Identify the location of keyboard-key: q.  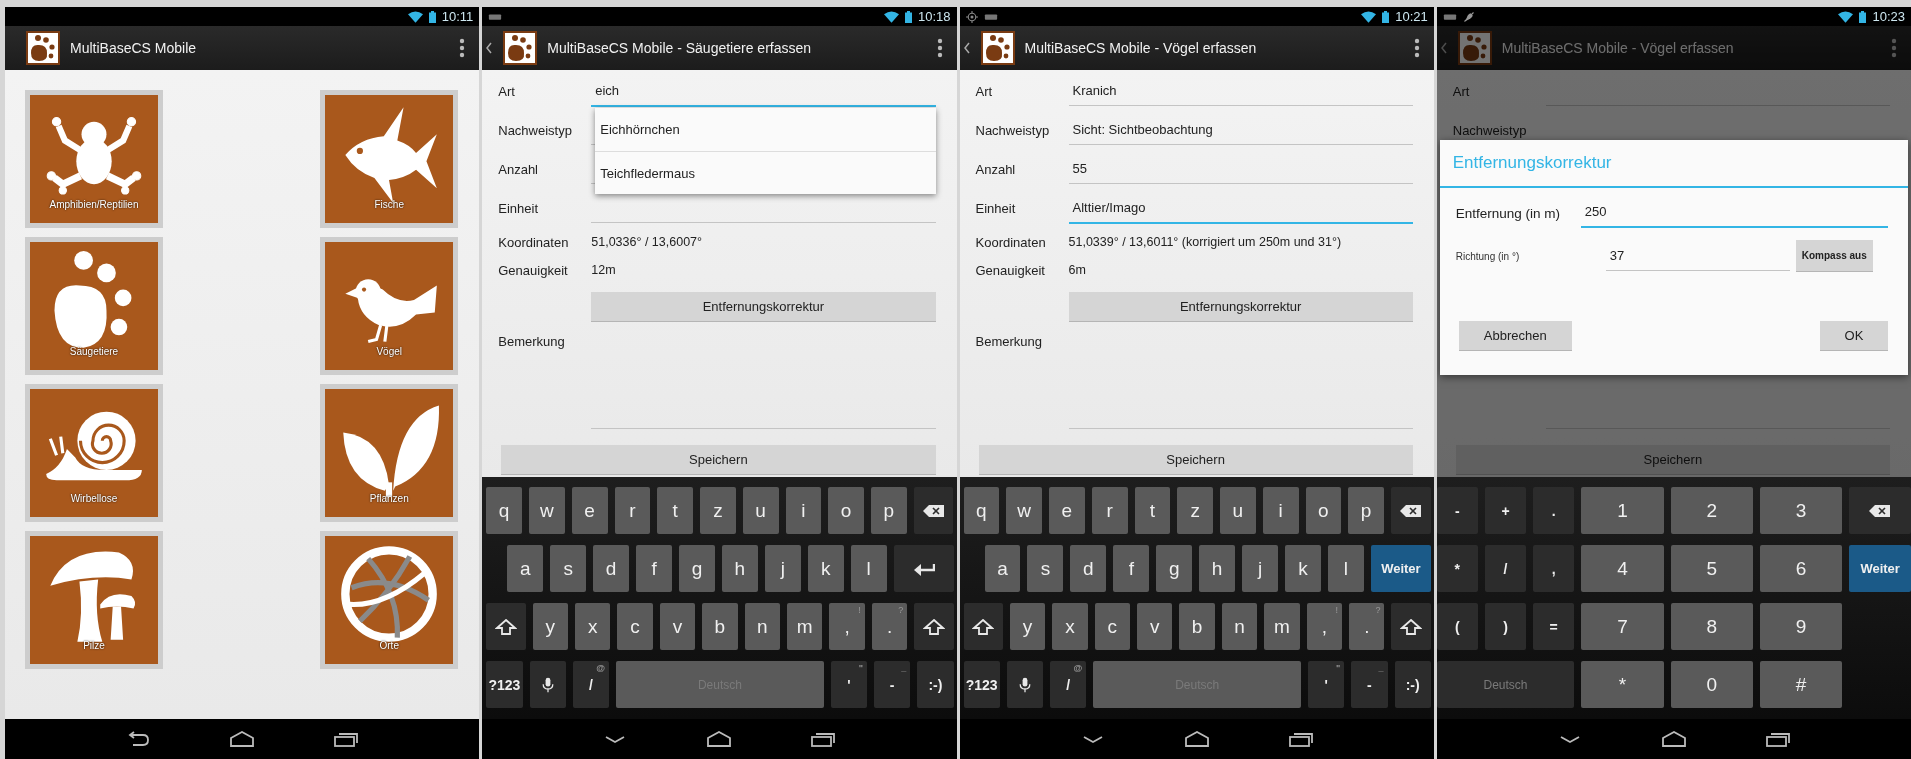
(504, 510).